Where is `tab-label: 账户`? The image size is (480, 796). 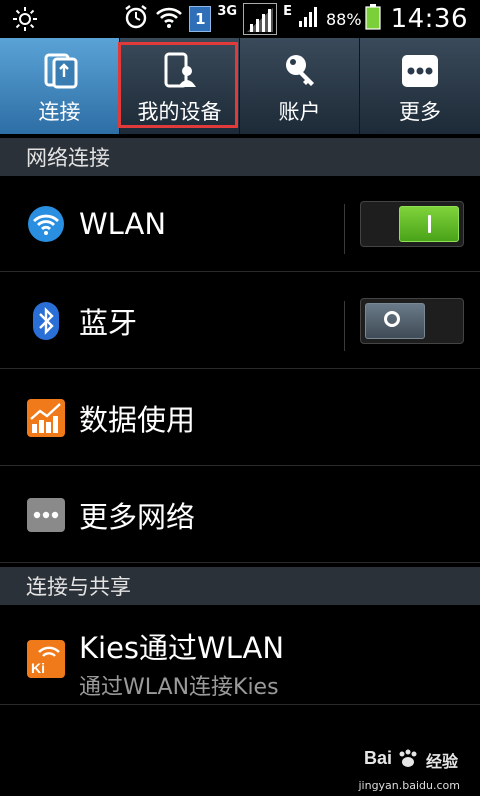
tab-label: 账户 is located at coordinates (299, 112).